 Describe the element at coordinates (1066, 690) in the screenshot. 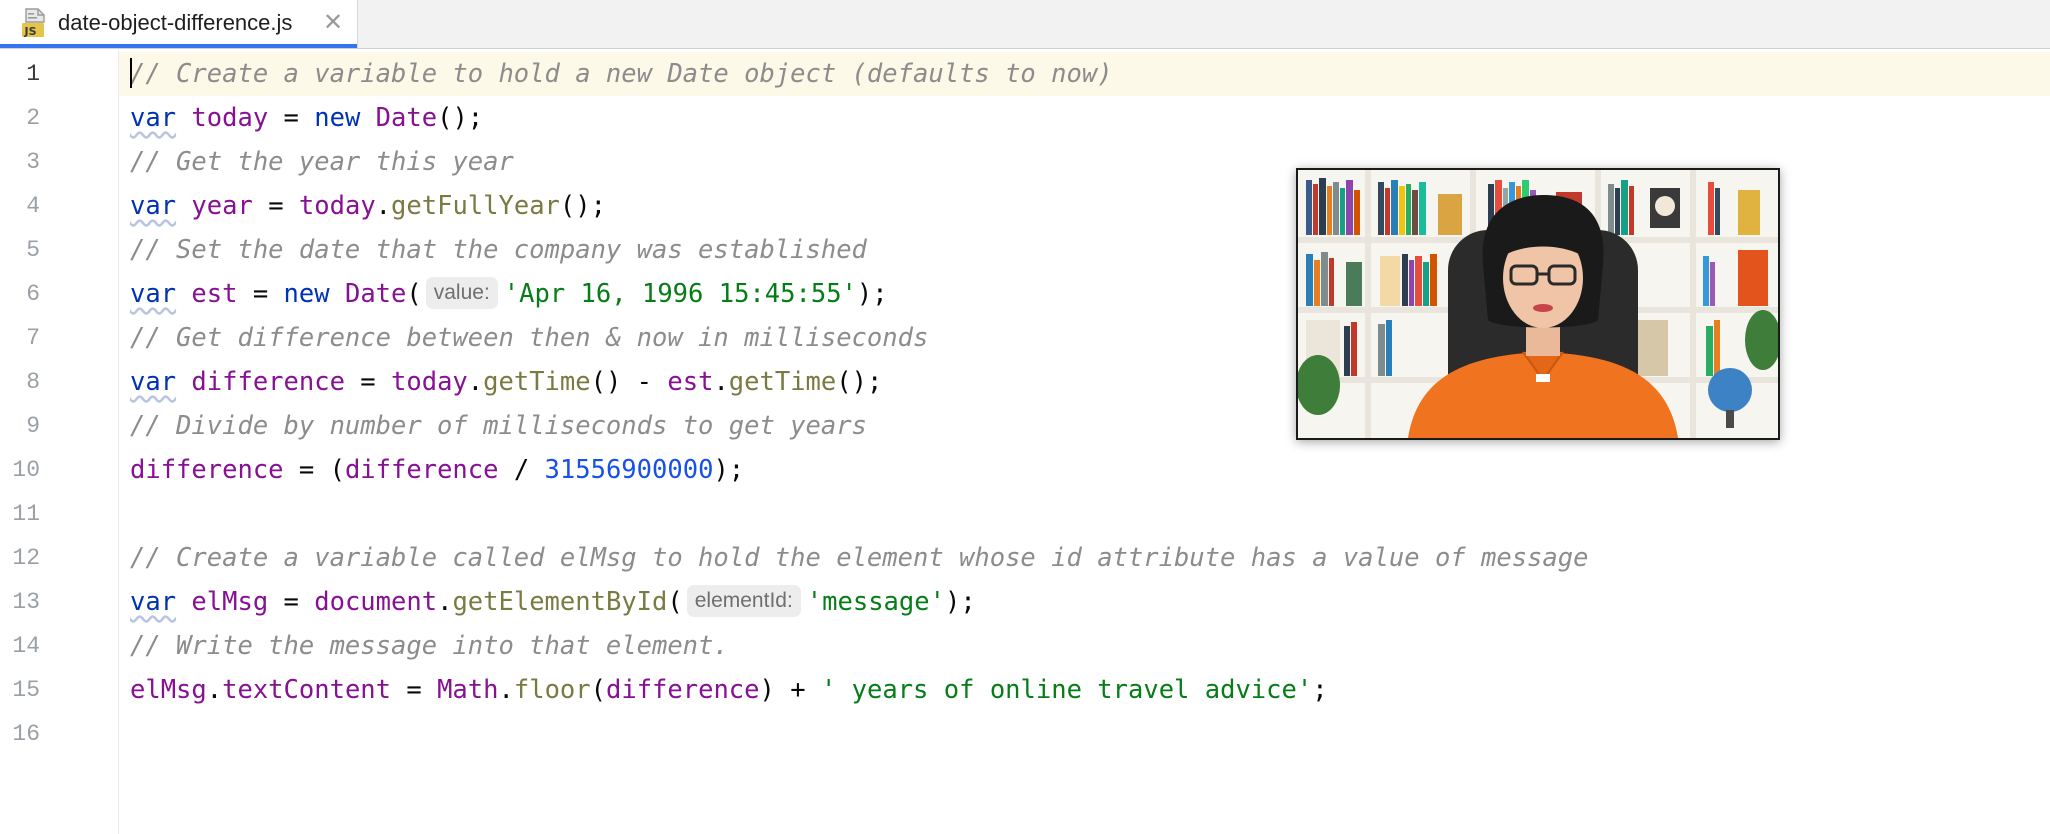

I see `code-string: ' years of online travel advice'` at that location.